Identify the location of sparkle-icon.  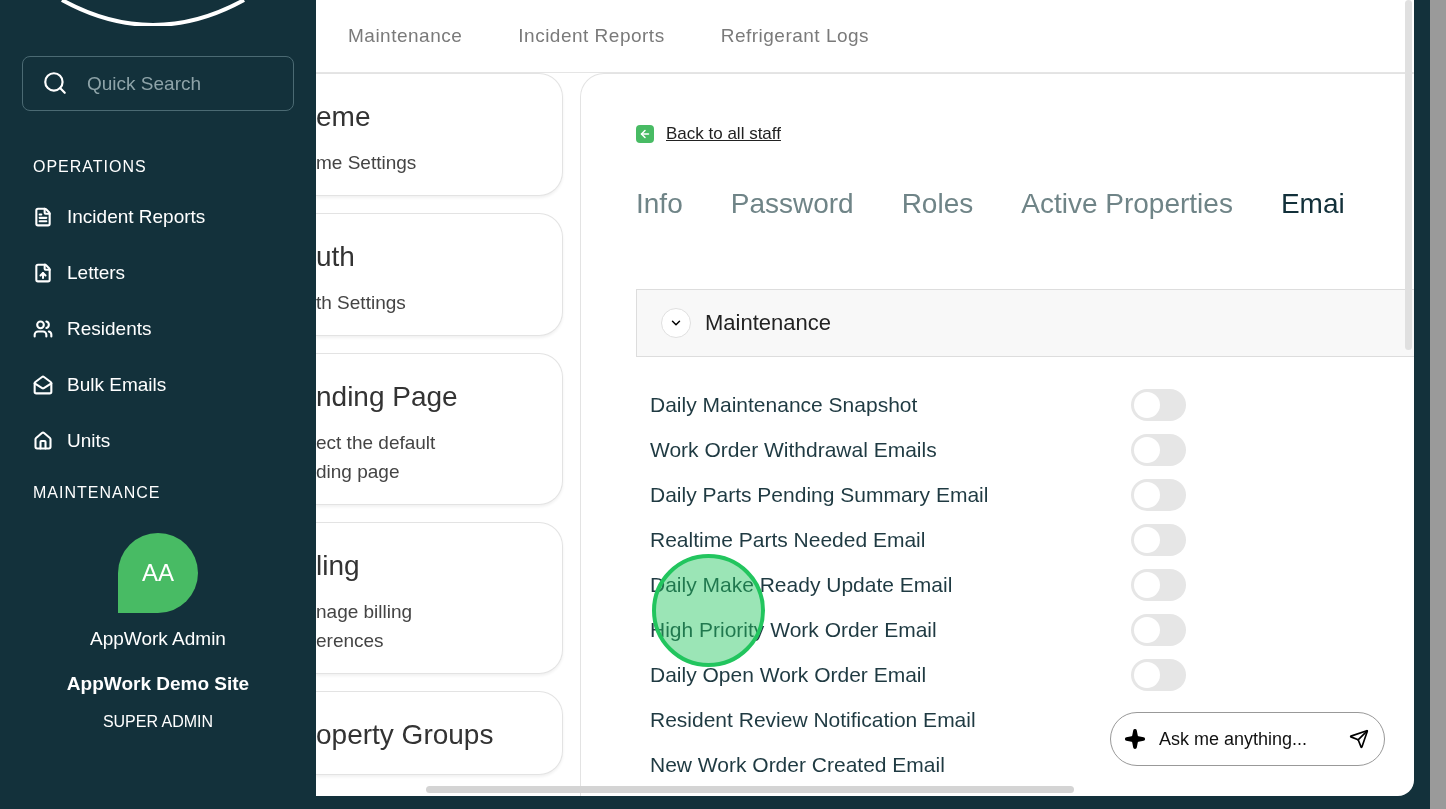
(1135, 739).